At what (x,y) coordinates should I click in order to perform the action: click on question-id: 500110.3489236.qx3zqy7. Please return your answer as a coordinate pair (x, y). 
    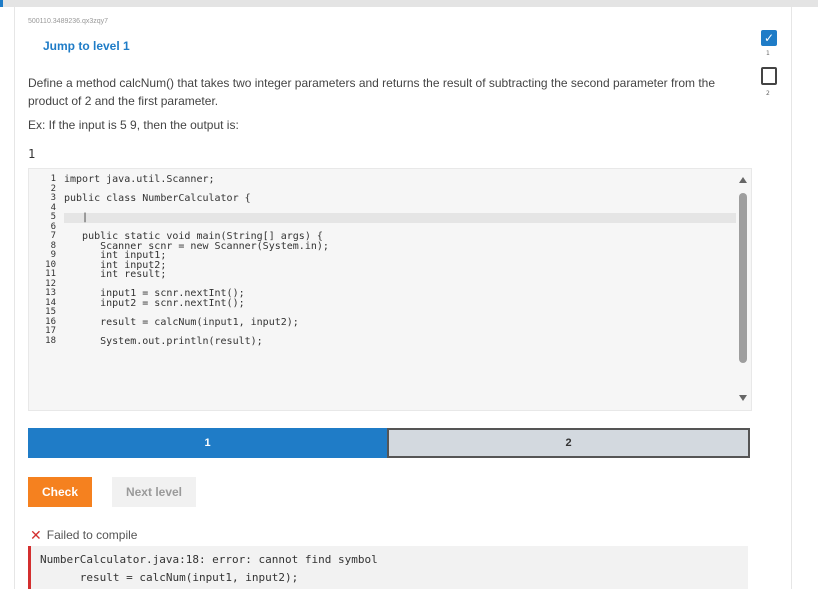
    Looking at the image, I should click on (68, 21).